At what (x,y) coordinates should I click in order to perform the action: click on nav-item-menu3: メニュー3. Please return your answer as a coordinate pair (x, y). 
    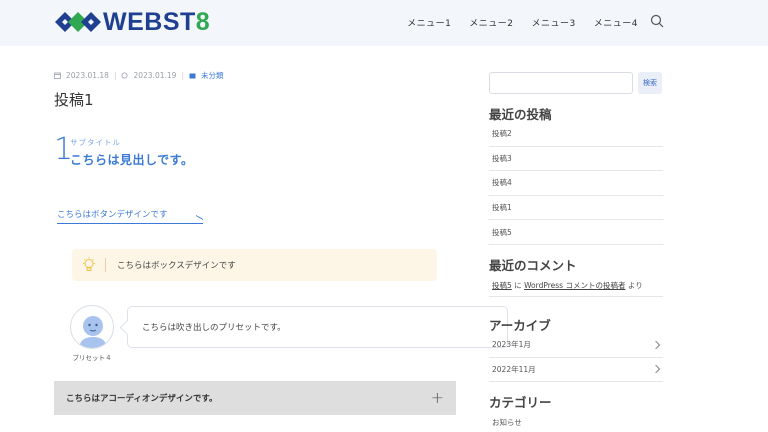
    Looking at the image, I should click on (554, 22).